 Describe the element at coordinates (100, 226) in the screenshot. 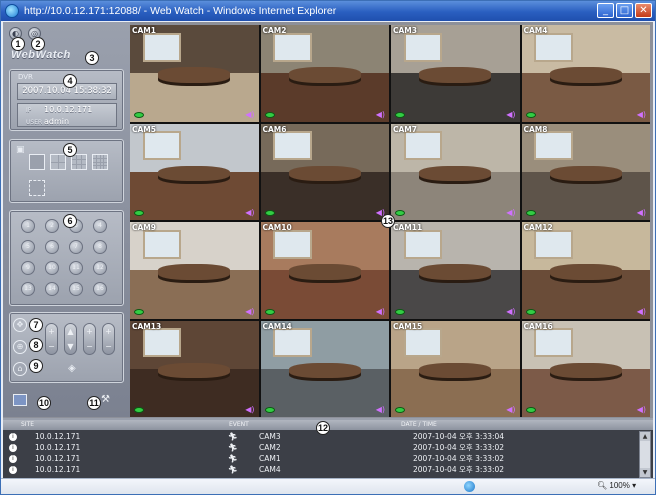

I see `camera-button-4: 4` at that location.